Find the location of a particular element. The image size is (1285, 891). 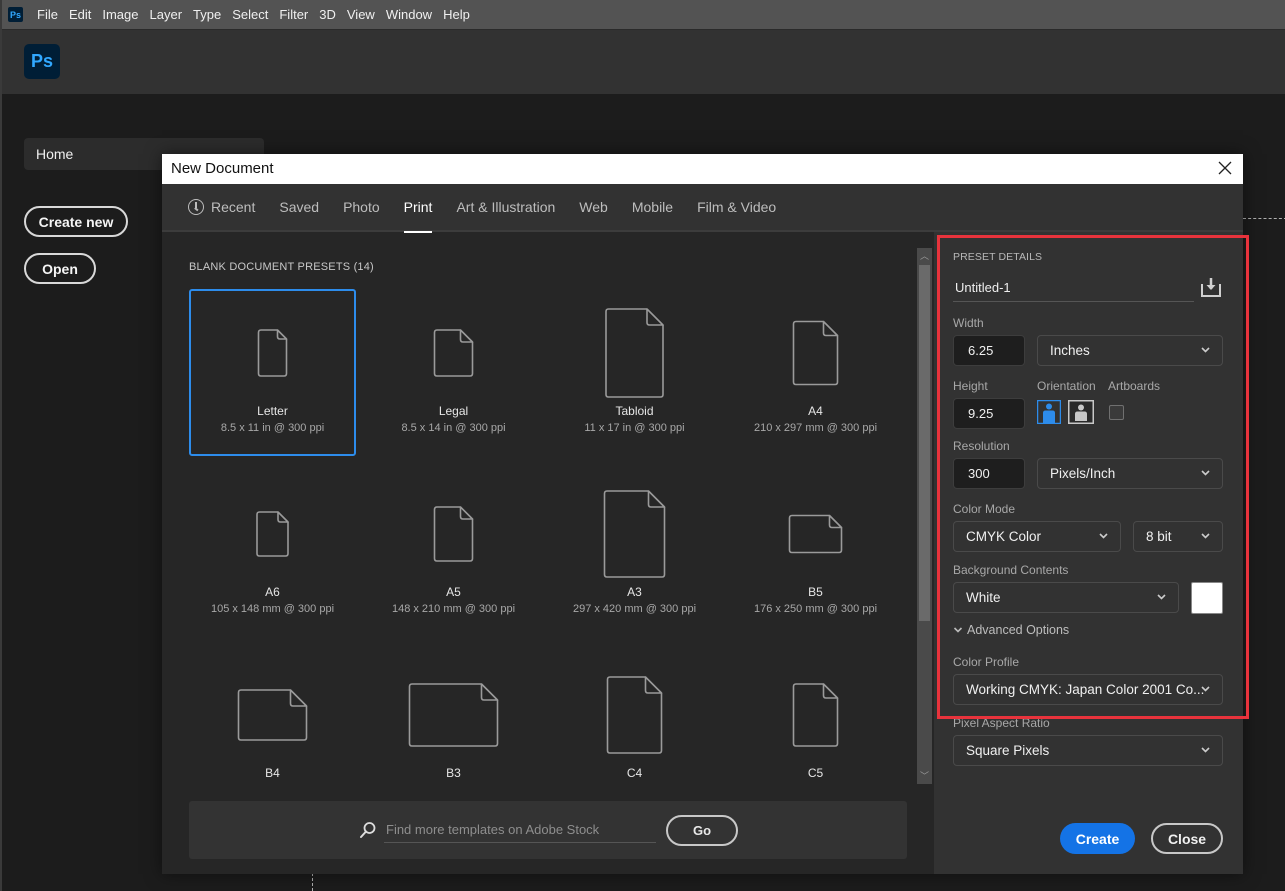

color-mode-value: CMYK Color is located at coordinates (1004, 536).